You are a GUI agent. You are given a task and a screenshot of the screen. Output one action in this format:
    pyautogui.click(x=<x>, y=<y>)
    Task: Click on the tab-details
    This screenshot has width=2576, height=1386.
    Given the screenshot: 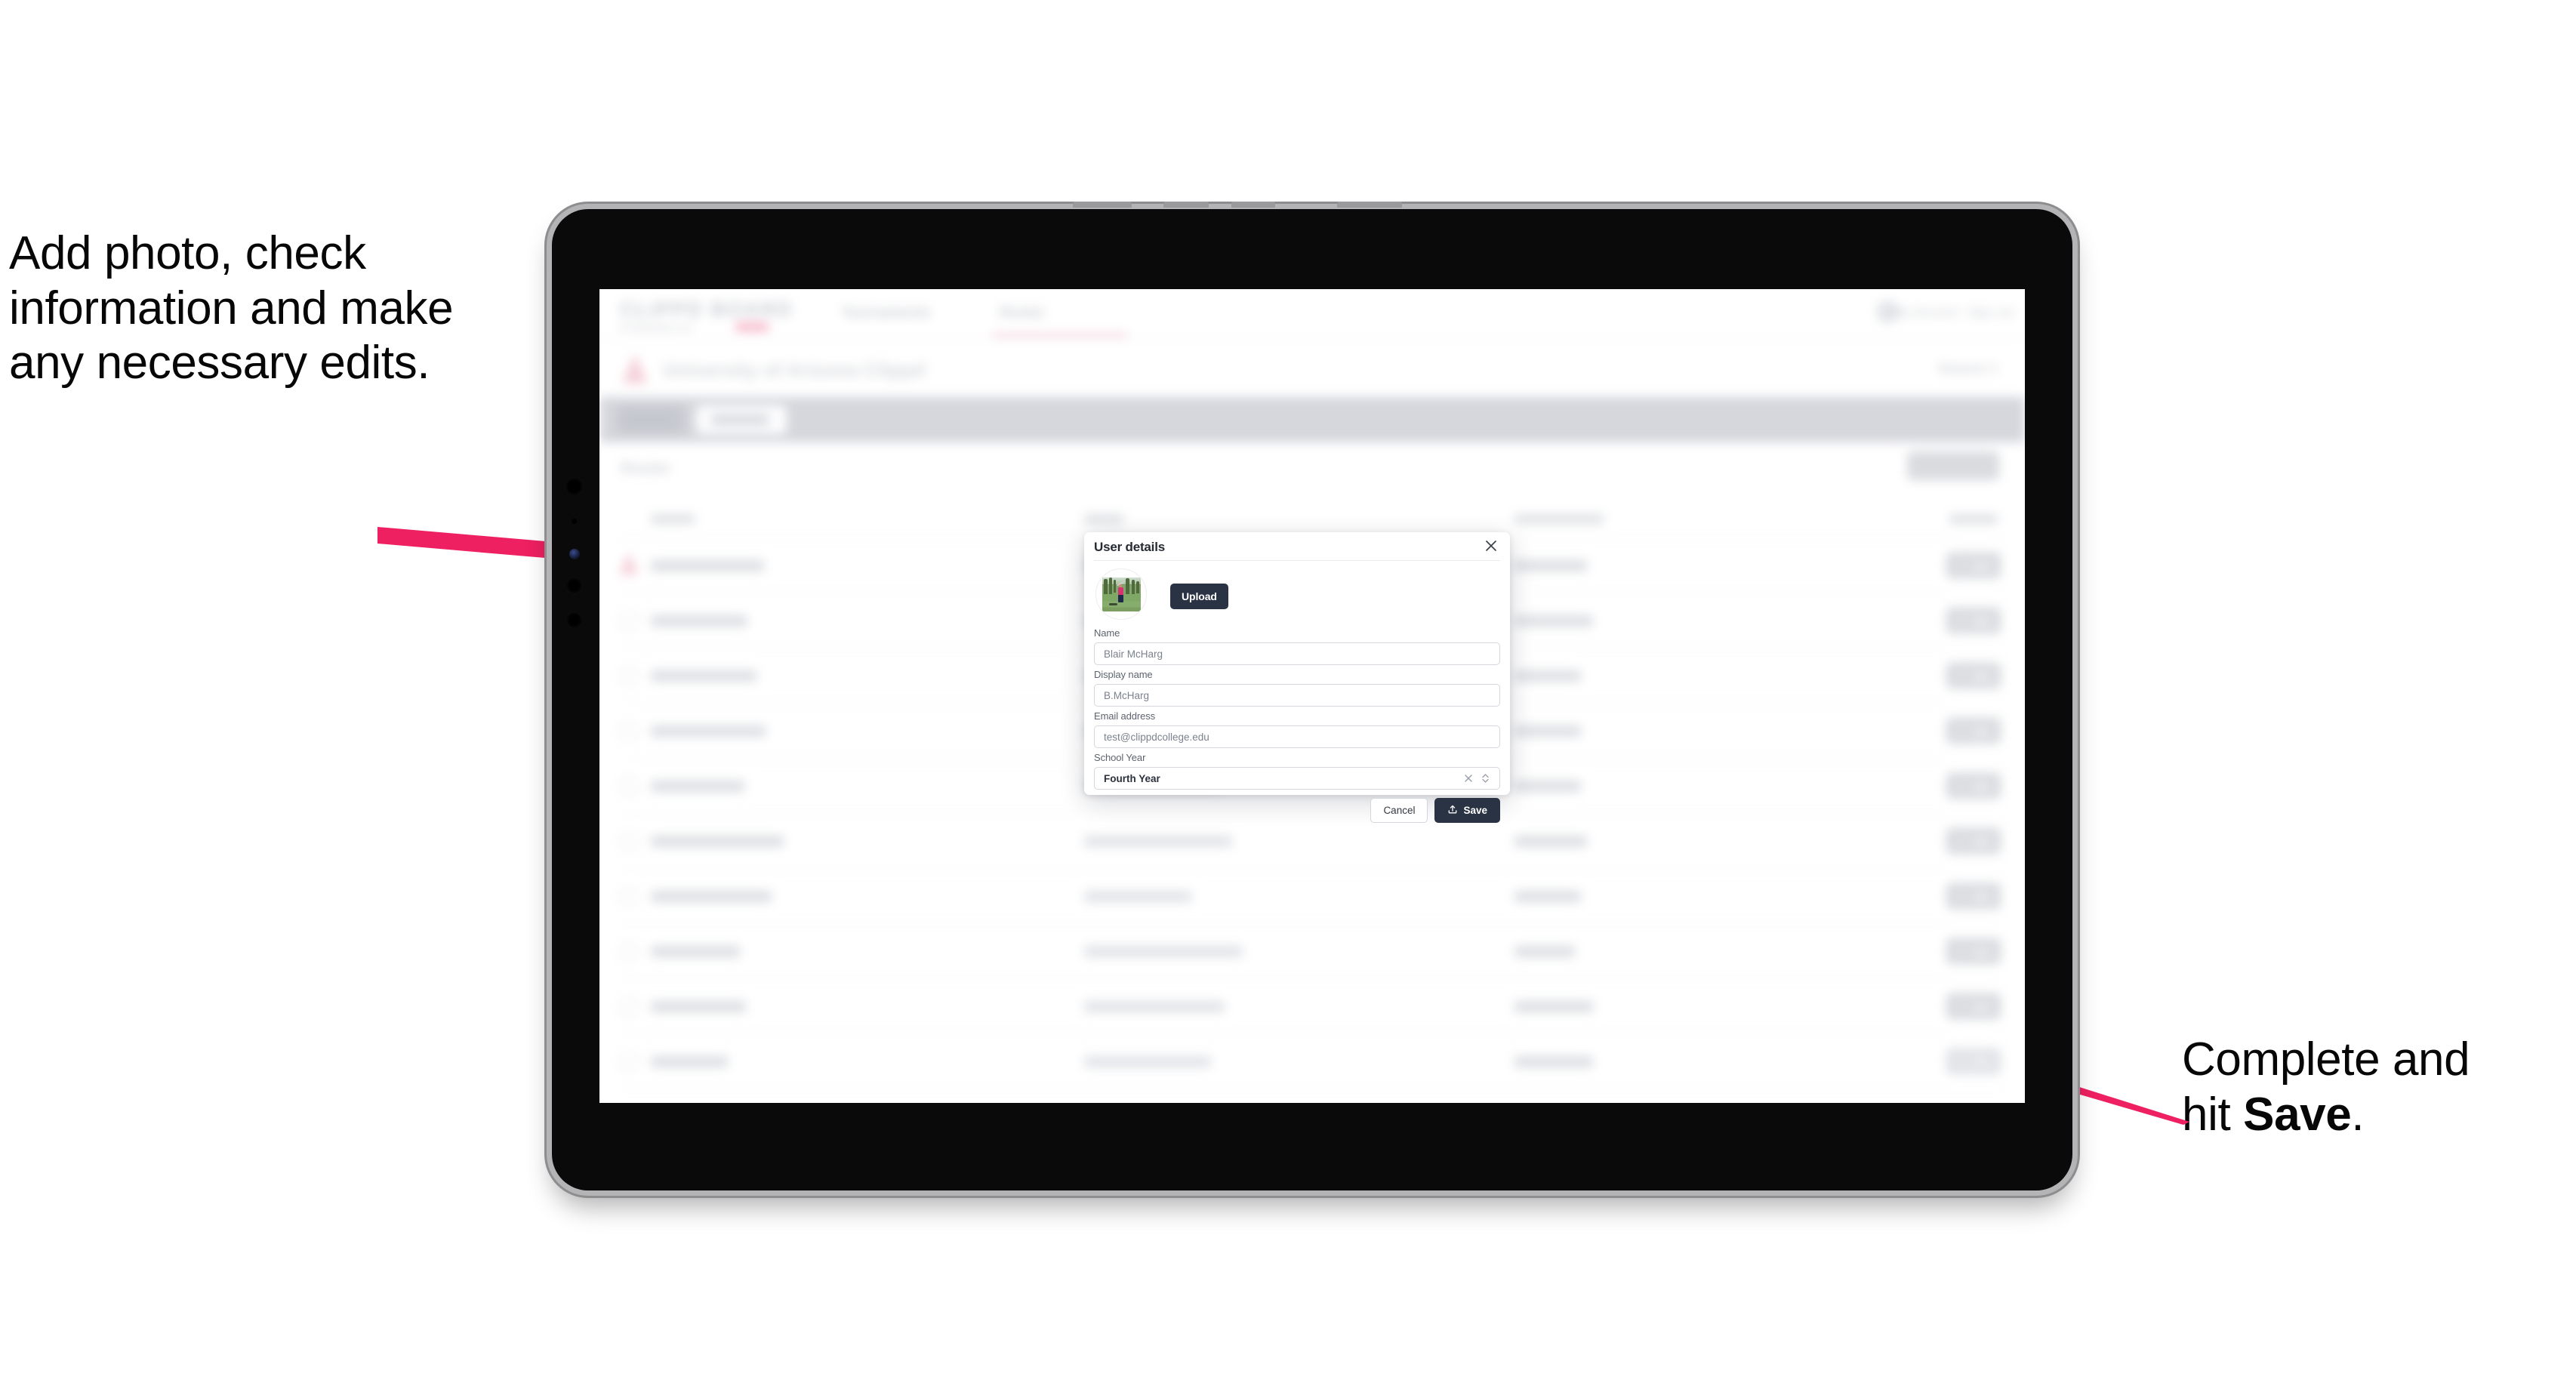 What is the action you would take?
    pyautogui.click(x=651, y=419)
    